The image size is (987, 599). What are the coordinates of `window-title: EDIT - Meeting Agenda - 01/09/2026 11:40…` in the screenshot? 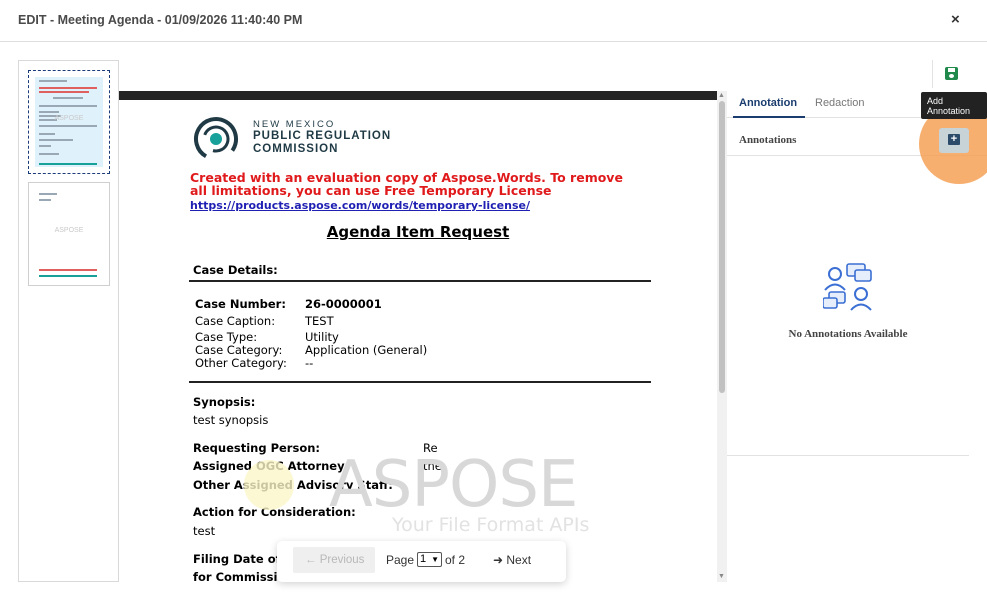 It's located at (160, 20).